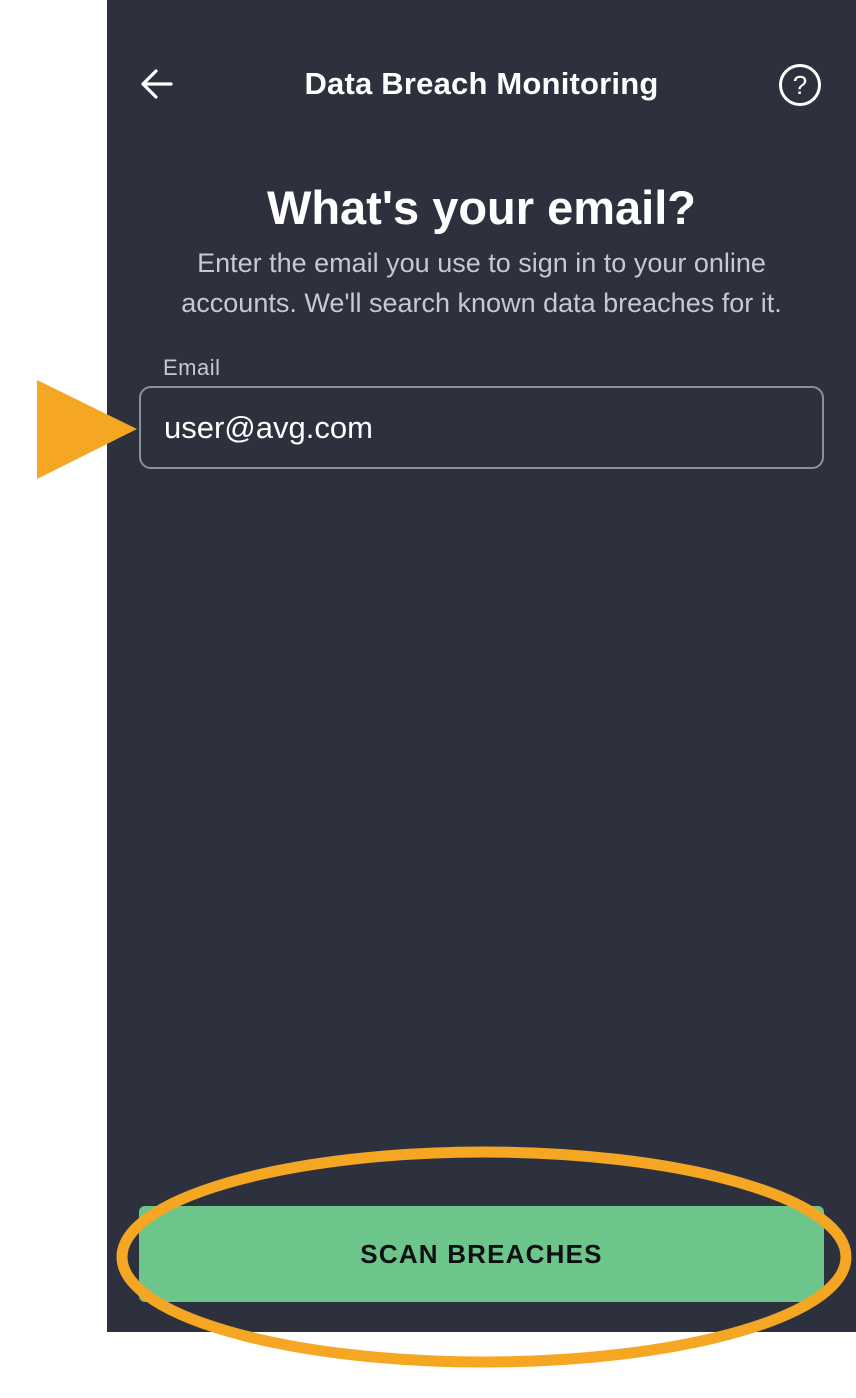  Describe the element at coordinates (481, 427) in the screenshot. I see `email-field: user@avg.com` at that location.